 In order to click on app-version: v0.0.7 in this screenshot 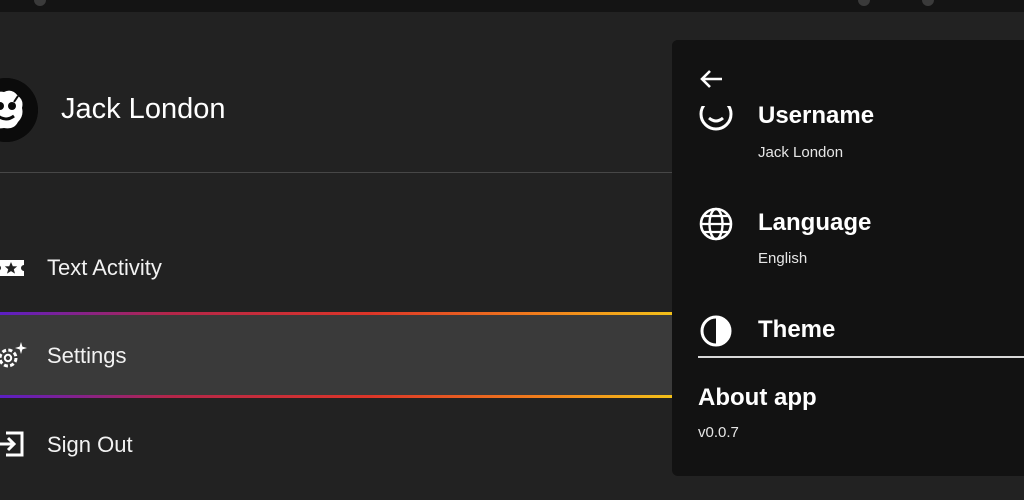, I will do `click(718, 432)`.